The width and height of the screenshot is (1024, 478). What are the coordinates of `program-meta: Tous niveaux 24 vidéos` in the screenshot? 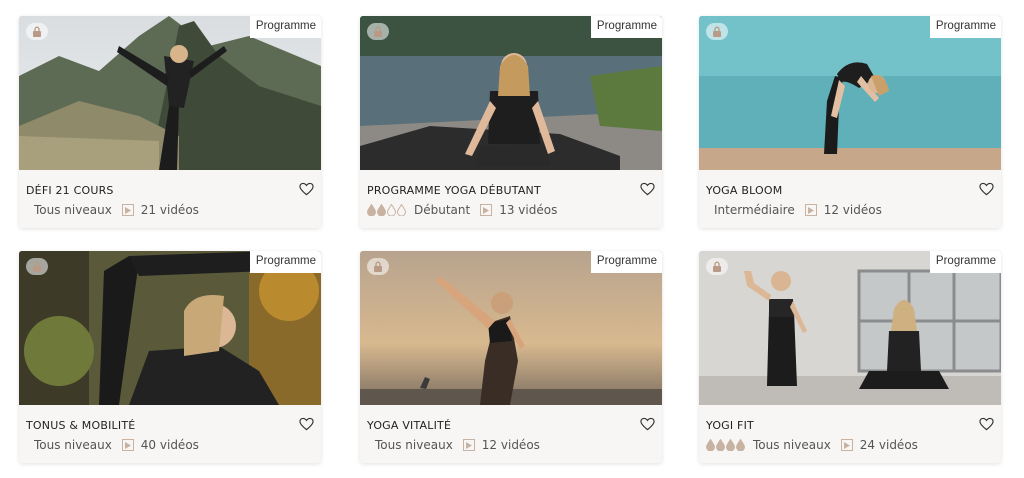 It's located at (812, 445).